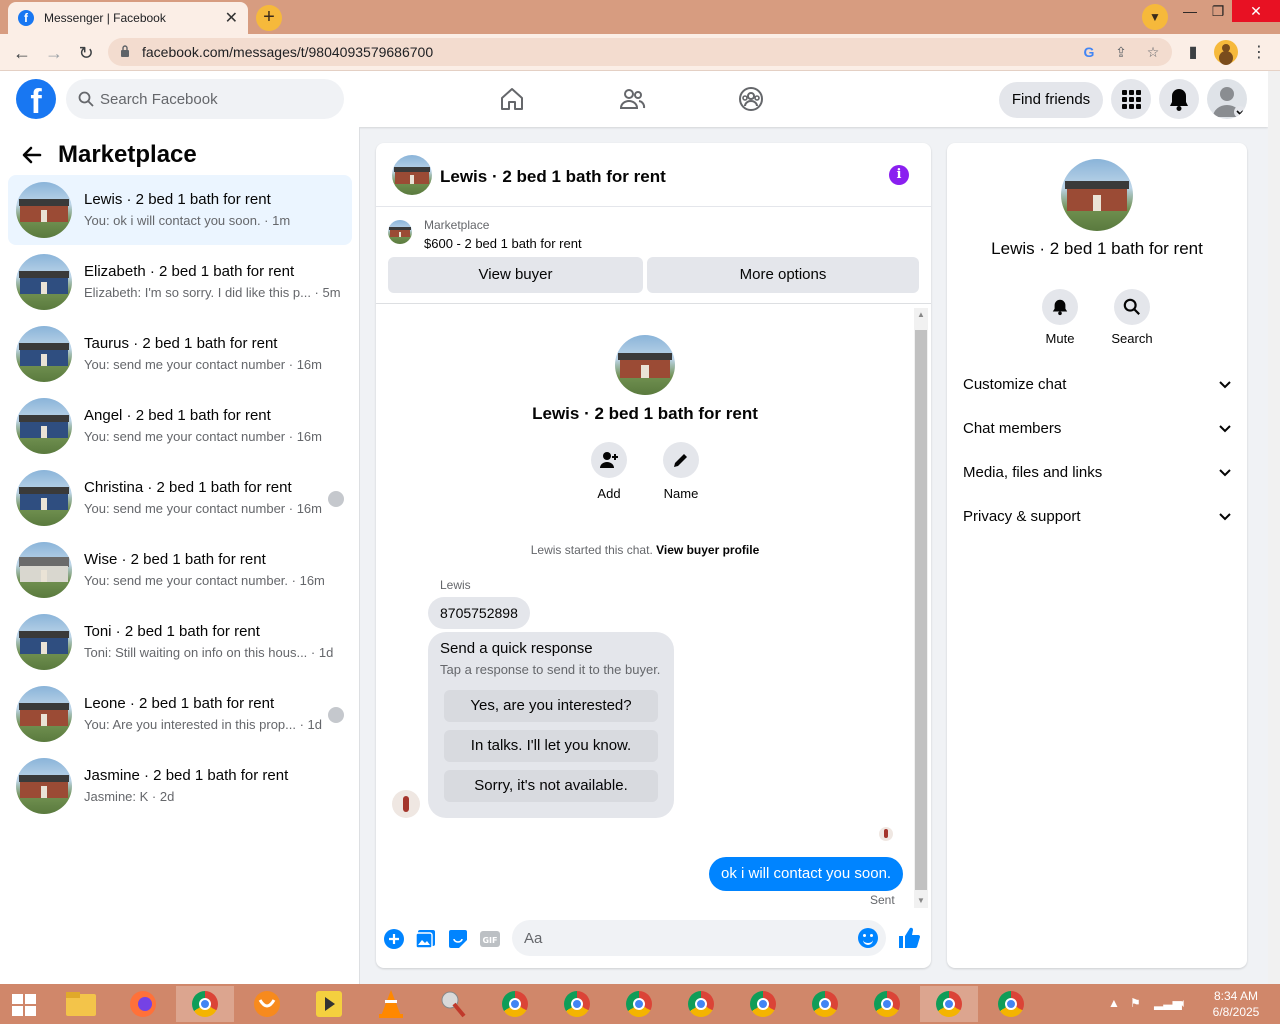 This screenshot has width=1280, height=1024. I want to click on media-files-links-section: Media, files and links, so click(1099, 473).